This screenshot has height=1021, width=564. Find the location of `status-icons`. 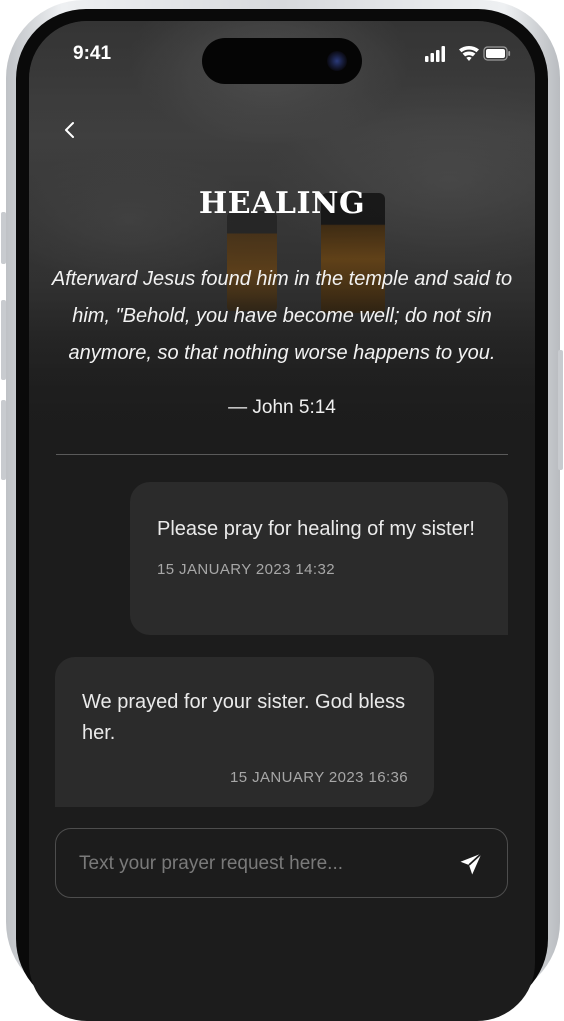

status-icons is located at coordinates (468, 53).